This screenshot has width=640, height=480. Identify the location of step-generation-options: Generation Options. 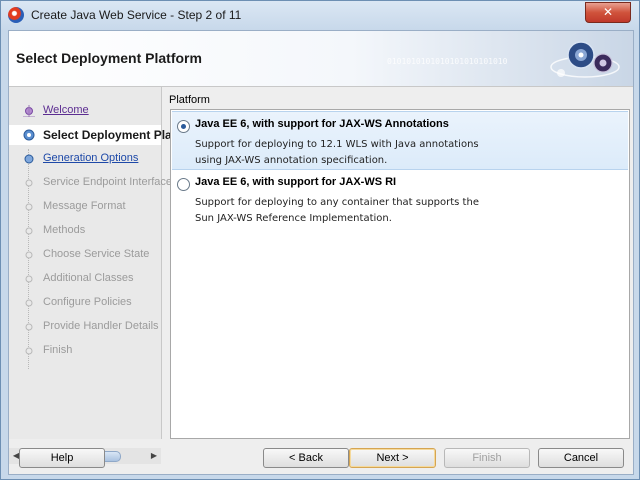
(85, 159).